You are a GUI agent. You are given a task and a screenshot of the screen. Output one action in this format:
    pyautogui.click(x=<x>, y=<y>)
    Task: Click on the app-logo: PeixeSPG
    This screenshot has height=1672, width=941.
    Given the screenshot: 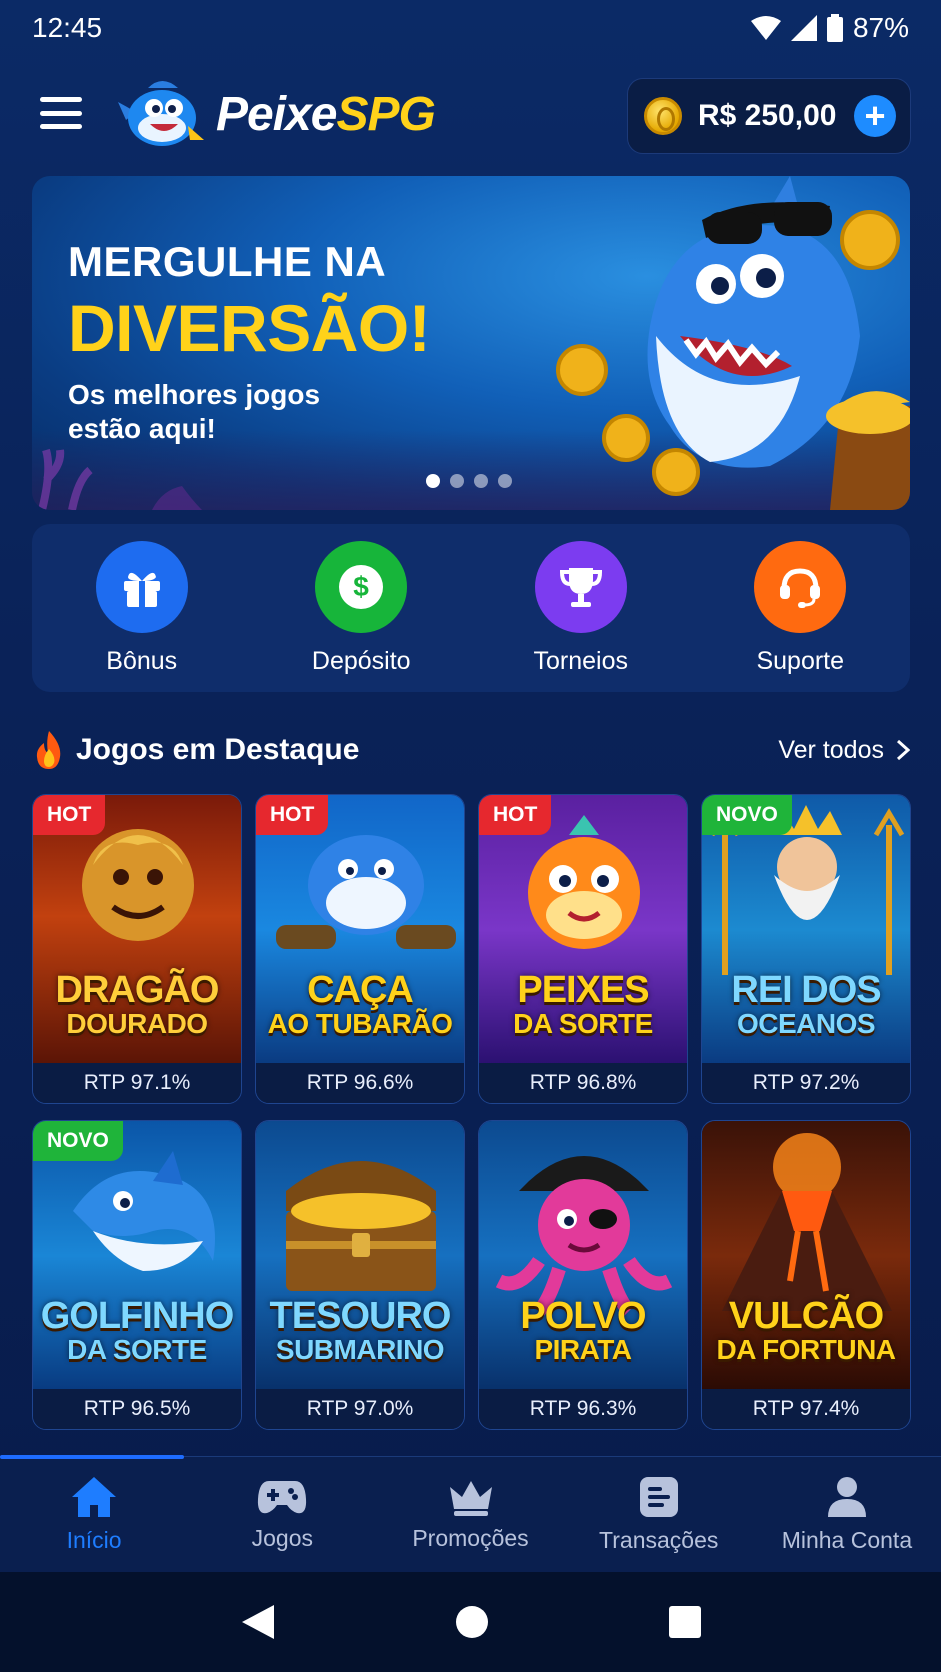 What is the action you would take?
    pyautogui.click(x=277, y=114)
    